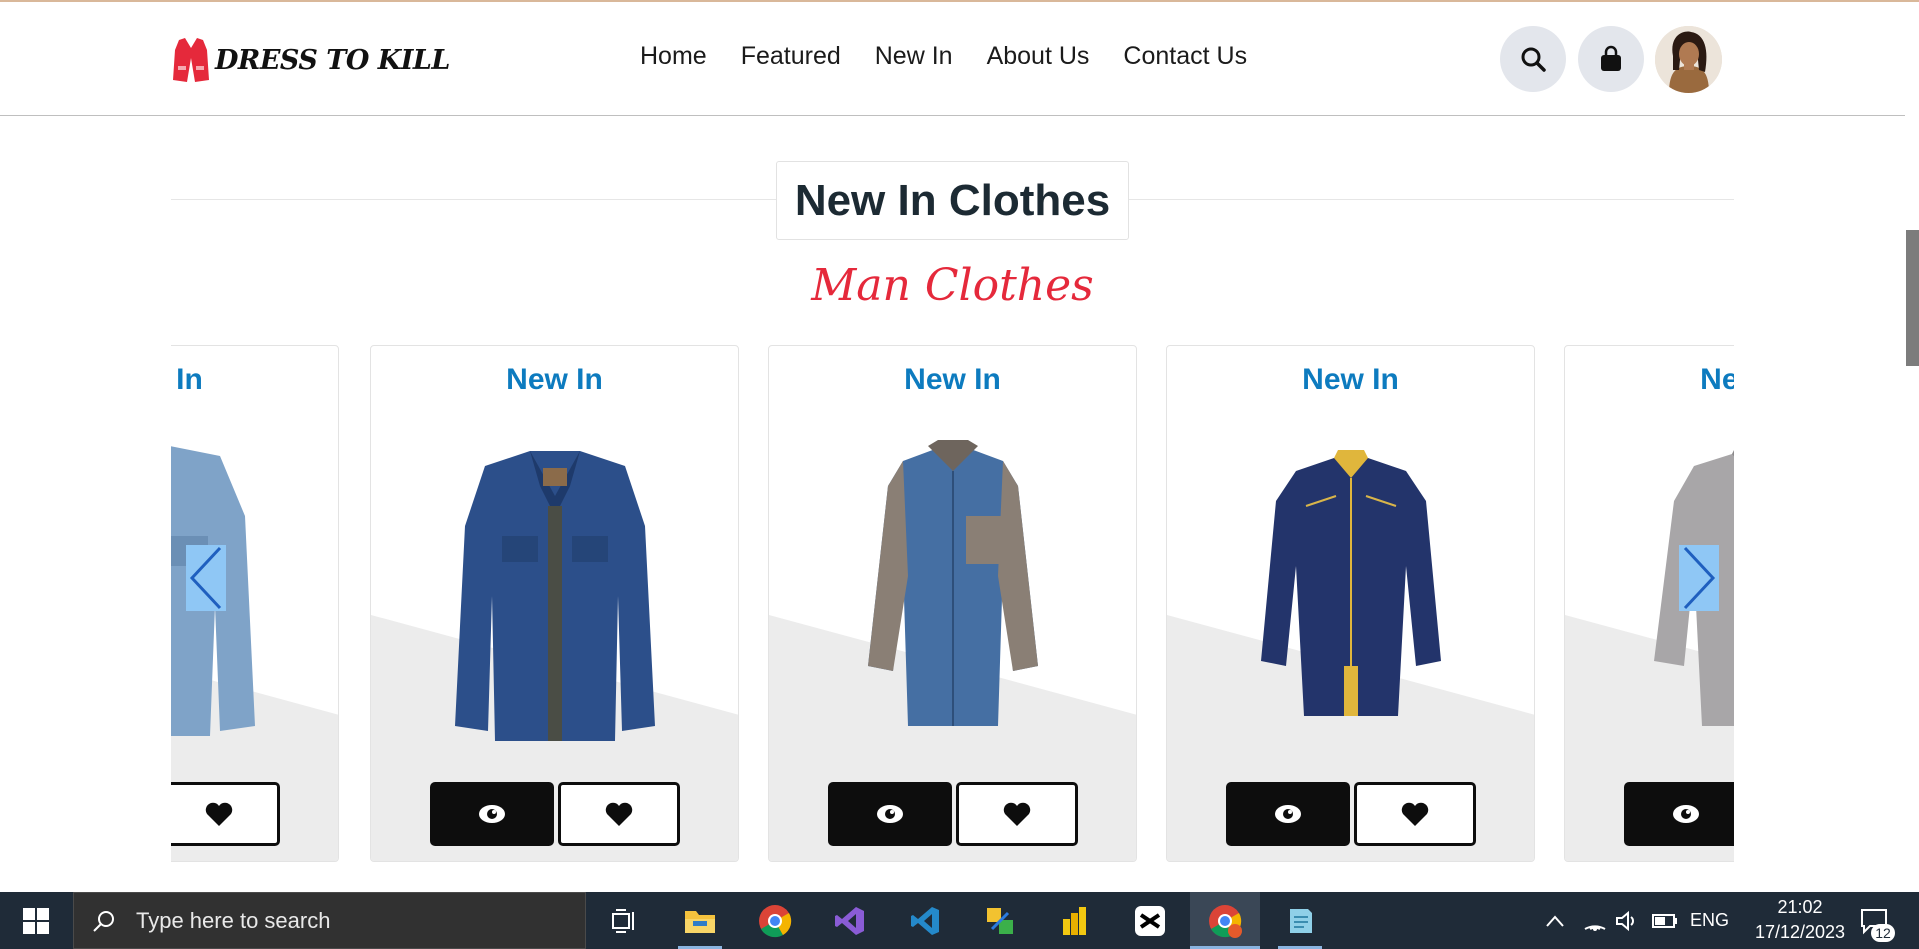 The image size is (1919, 949). I want to click on chrome-active-icon, so click(1225, 921).